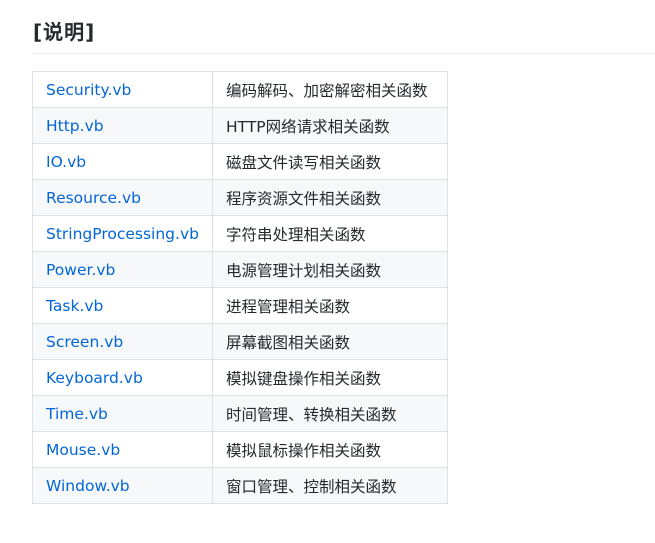 The height and width of the screenshot is (543, 655). I want to click on file-cell: Power.vb, so click(122, 269).